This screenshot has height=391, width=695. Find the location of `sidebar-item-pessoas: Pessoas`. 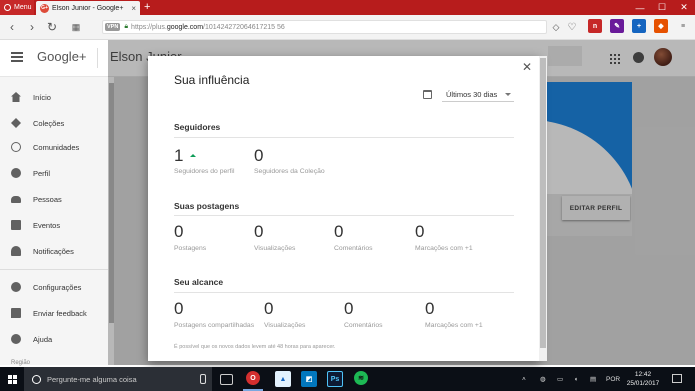

sidebar-item-pessoas: Pessoas is located at coordinates (54, 199).